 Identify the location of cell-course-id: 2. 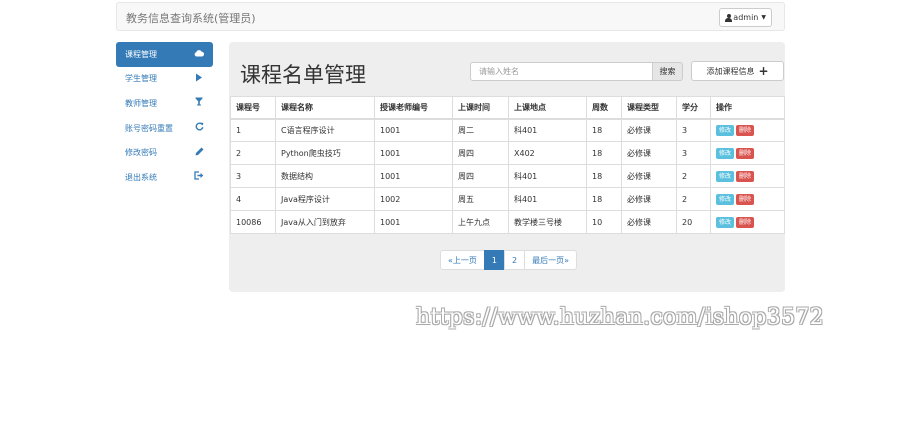
(253, 153).